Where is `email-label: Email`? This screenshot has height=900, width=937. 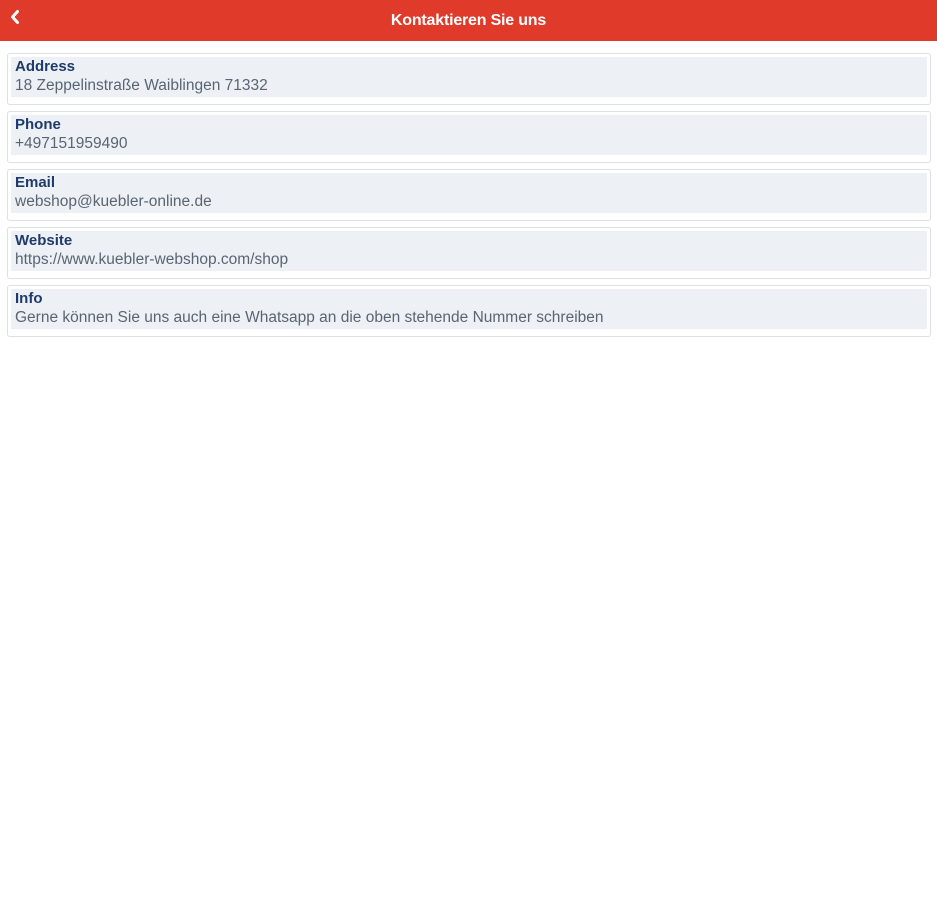 email-label: Email is located at coordinates (35, 182).